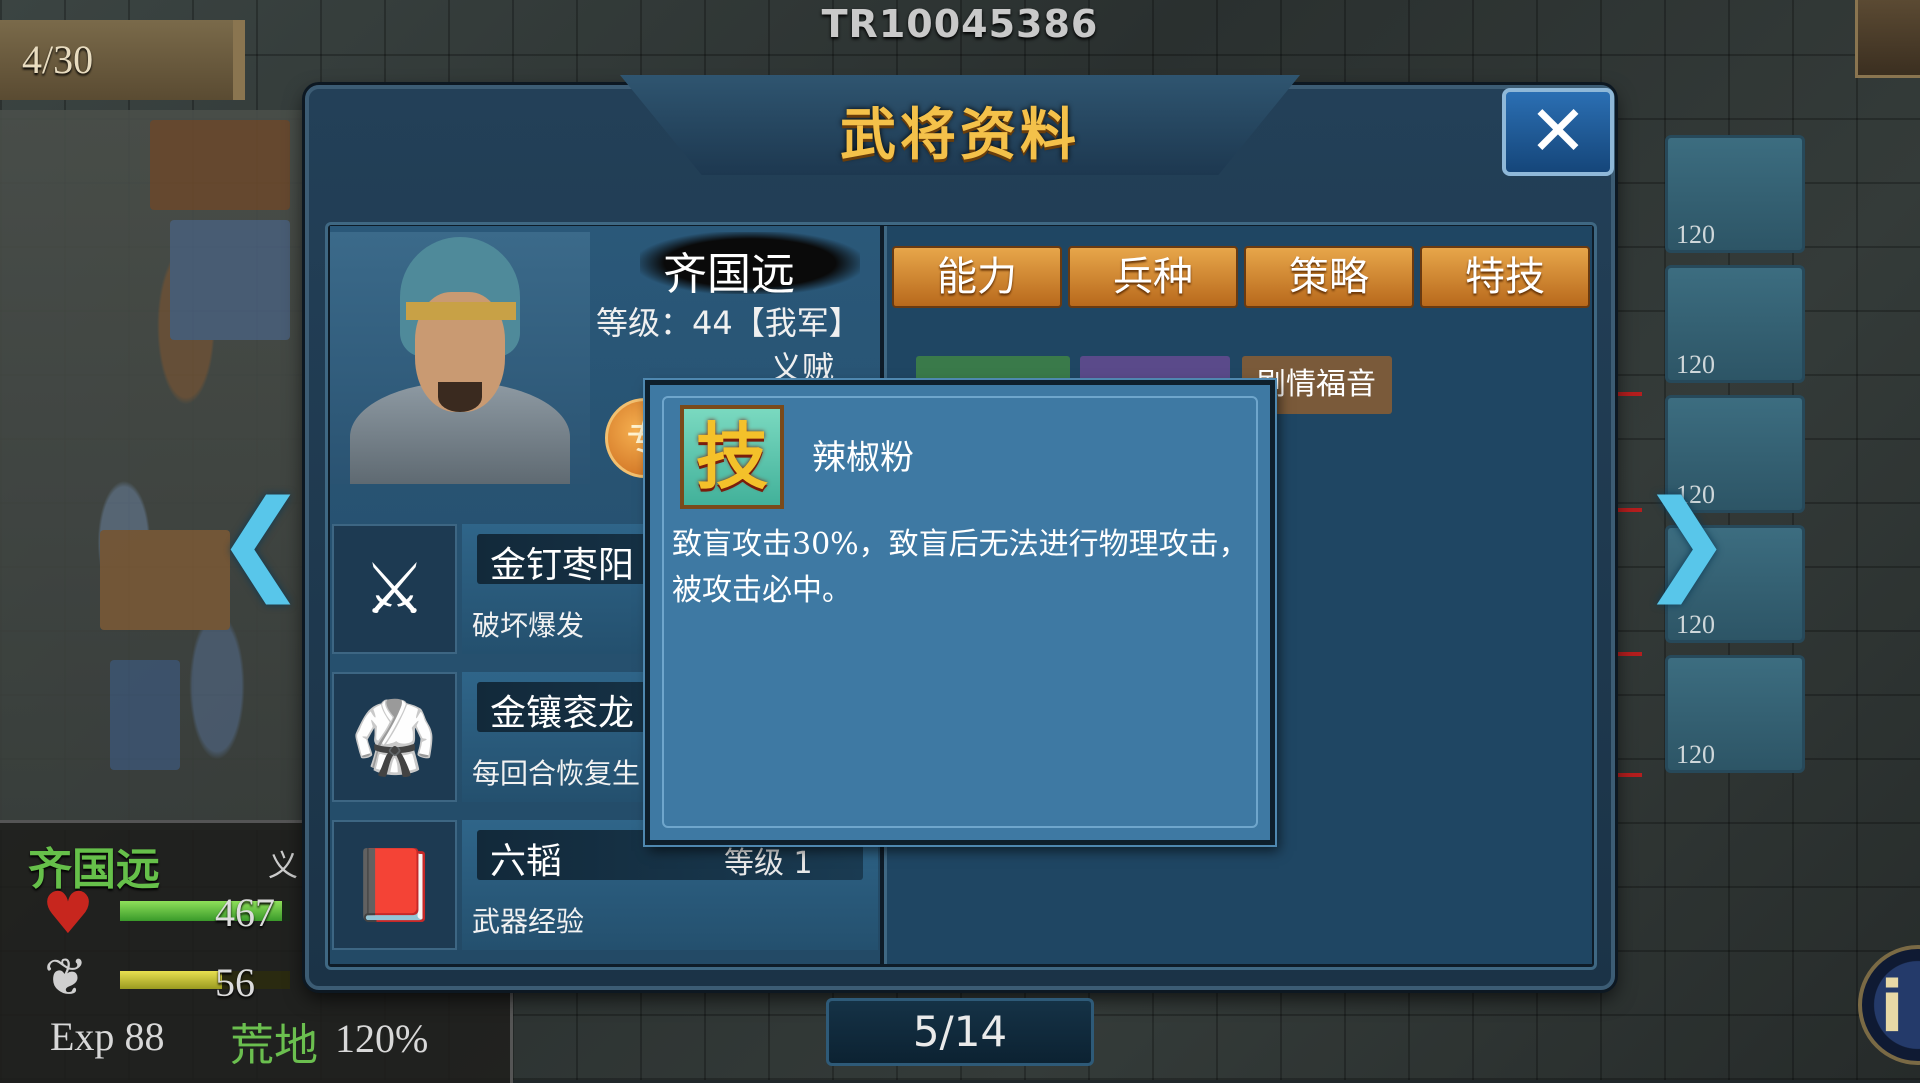 The image size is (1920, 1083). Describe the element at coordinates (171, 980) in the screenshot. I see `mp-bar-fill` at that location.